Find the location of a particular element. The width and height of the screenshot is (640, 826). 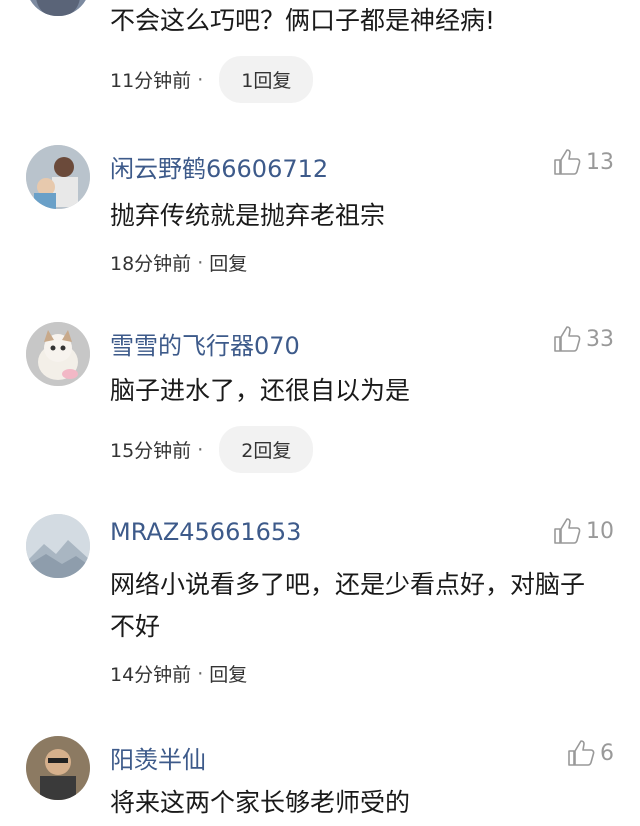

comment-text: 将来这两个家长够老师受的 is located at coordinates (260, 802).